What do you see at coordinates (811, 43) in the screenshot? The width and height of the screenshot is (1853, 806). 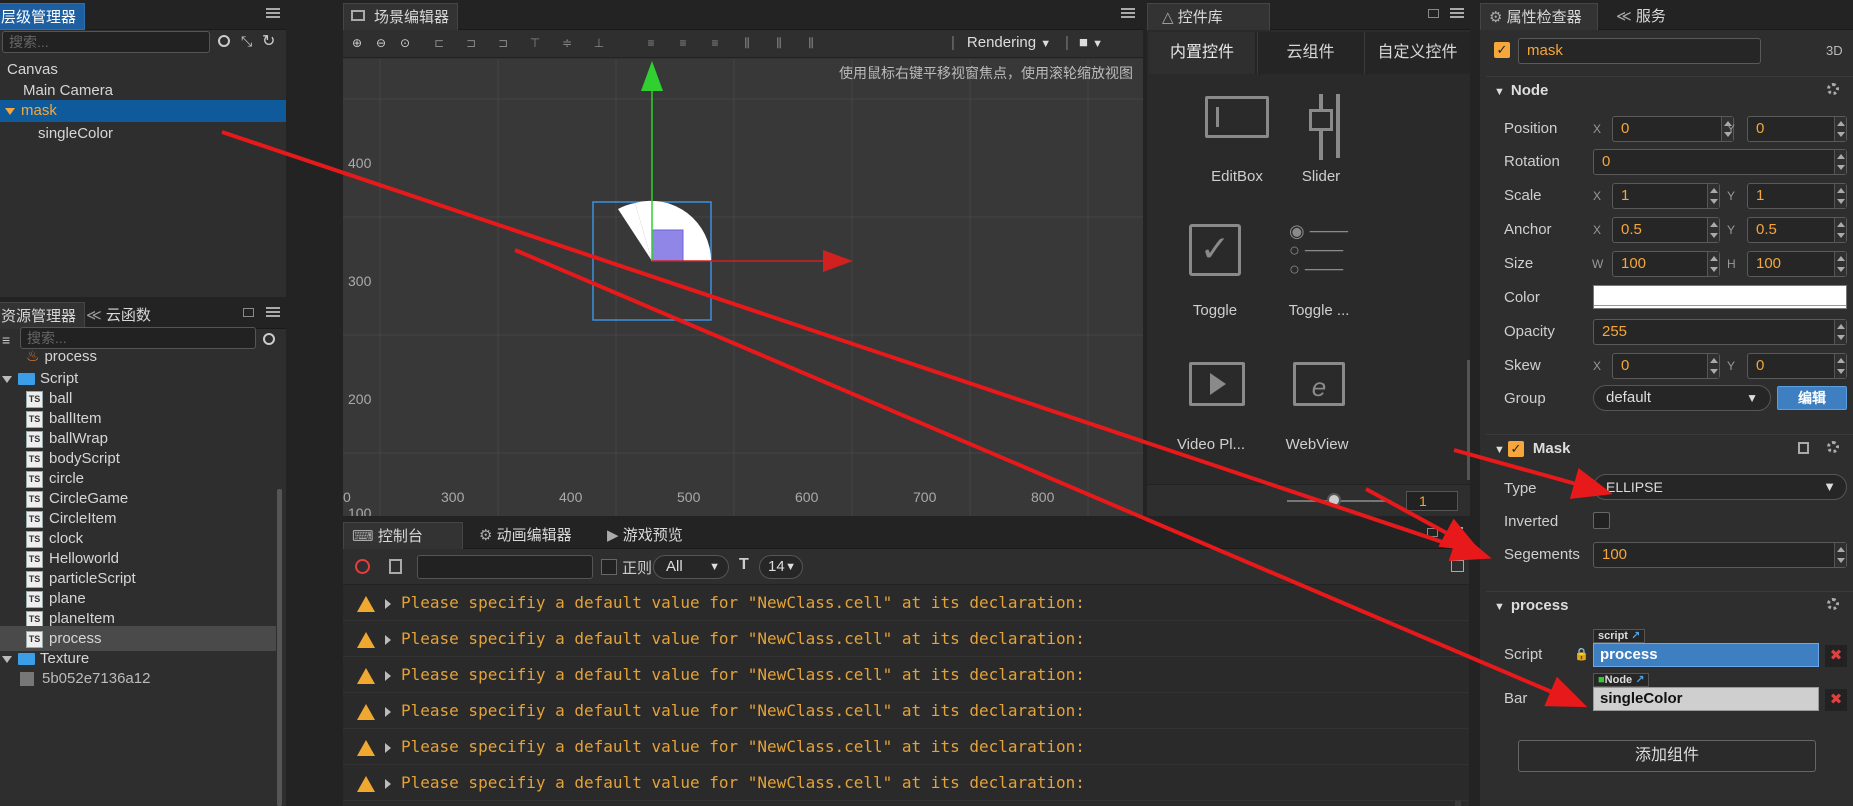 I see `distribute-right-icon: ⫼` at bounding box center [811, 43].